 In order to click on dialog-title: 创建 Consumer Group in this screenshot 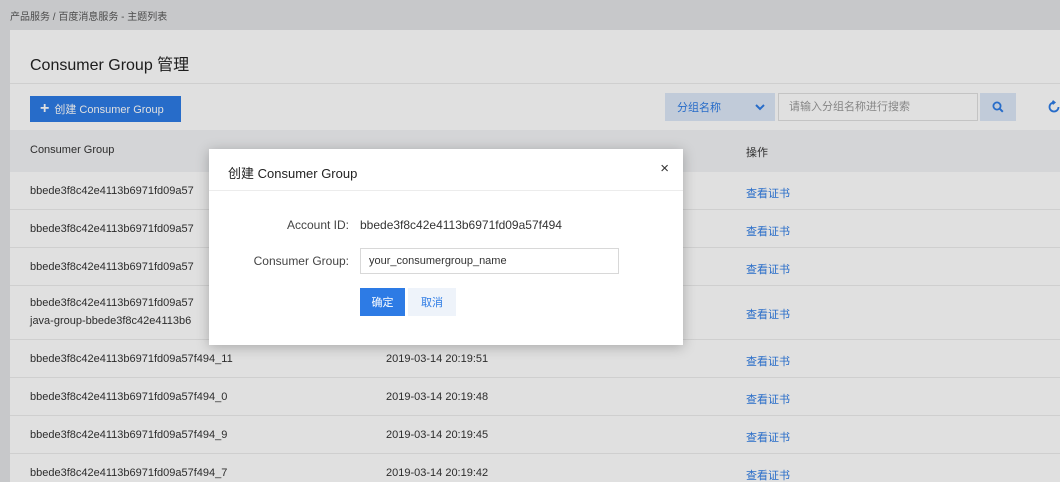, I will do `click(293, 173)`.